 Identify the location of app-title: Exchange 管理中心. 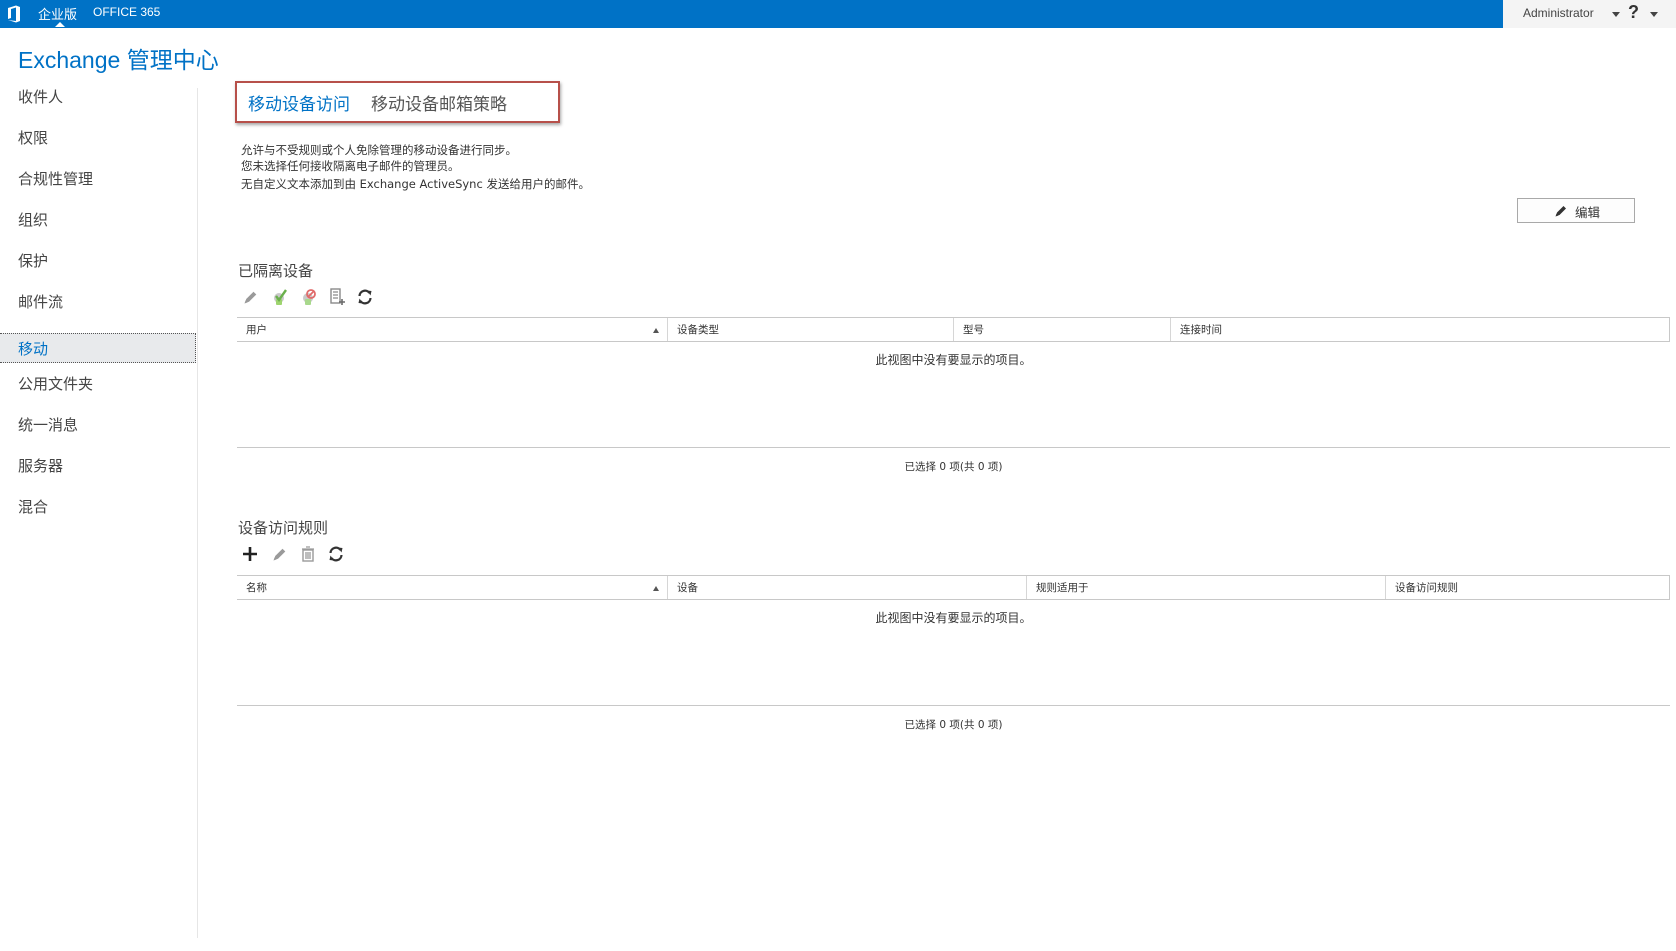
(118, 60).